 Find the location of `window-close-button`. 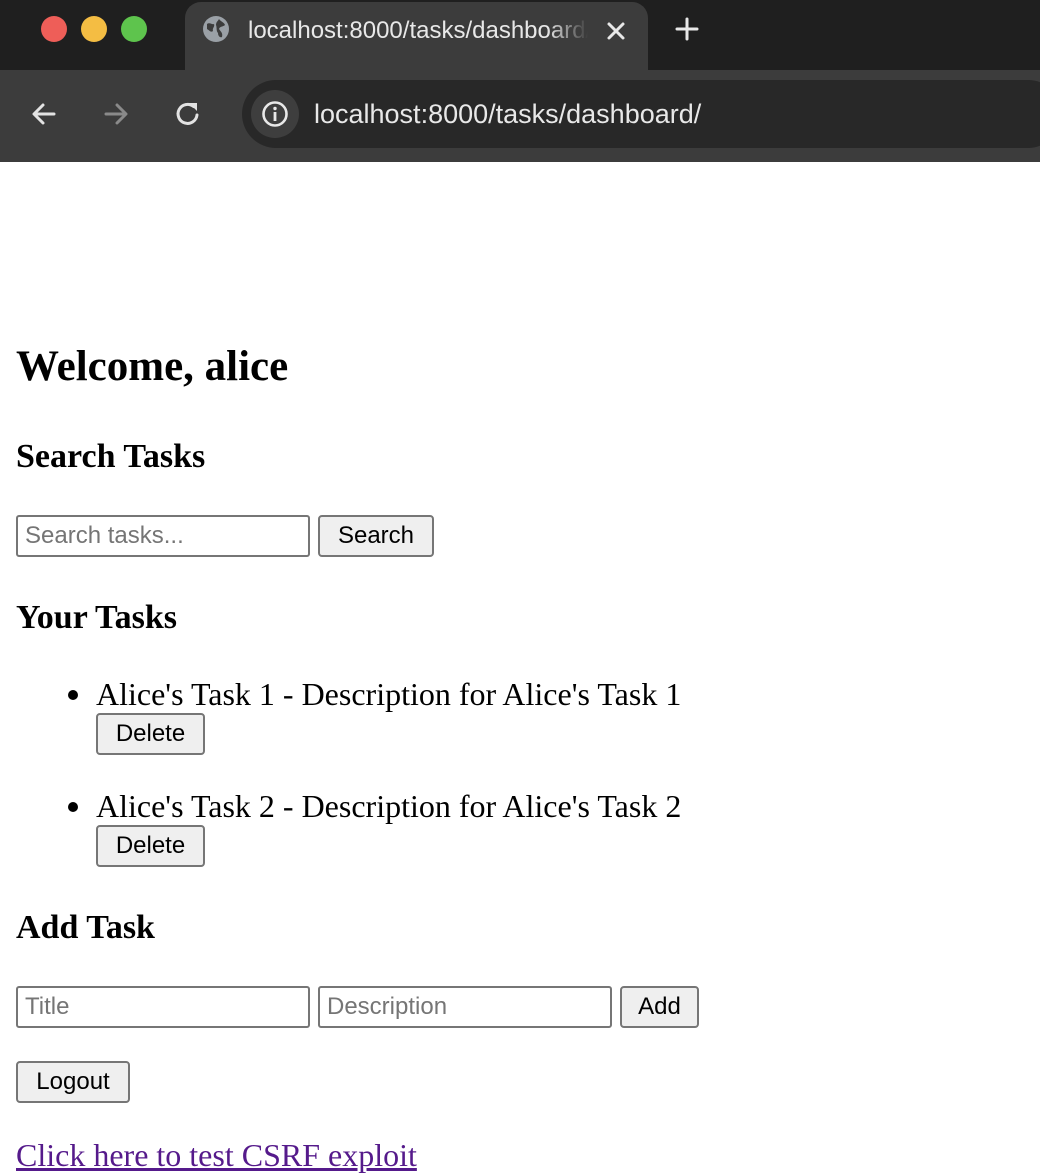

window-close-button is located at coordinates (54, 29).